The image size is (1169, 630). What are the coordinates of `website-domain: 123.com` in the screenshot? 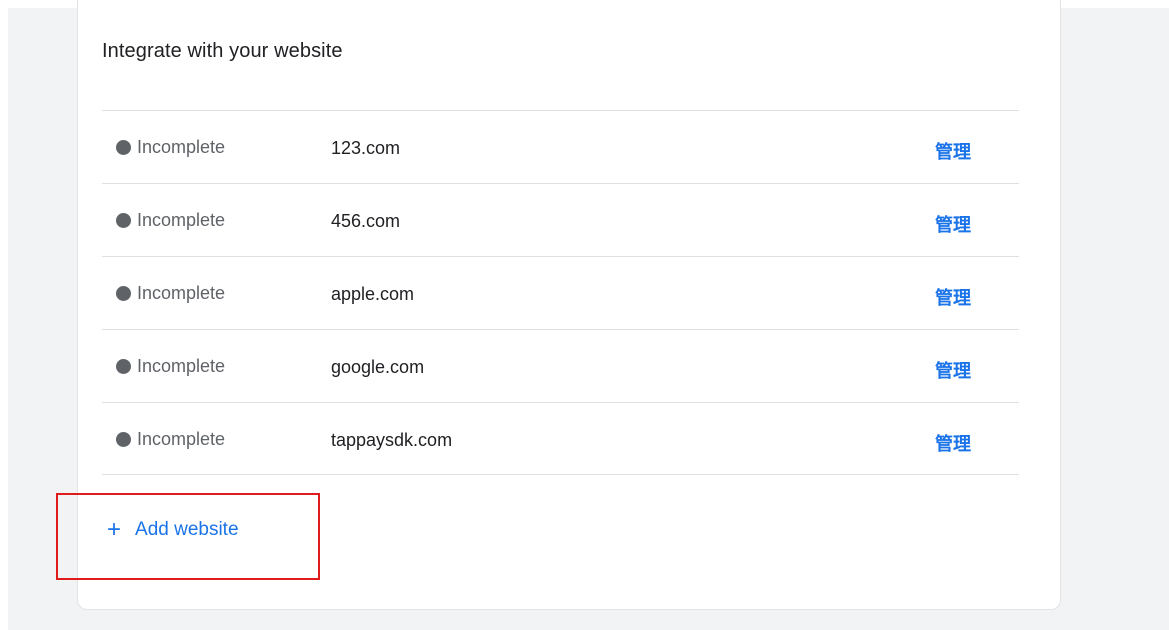 It's located at (366, 148).